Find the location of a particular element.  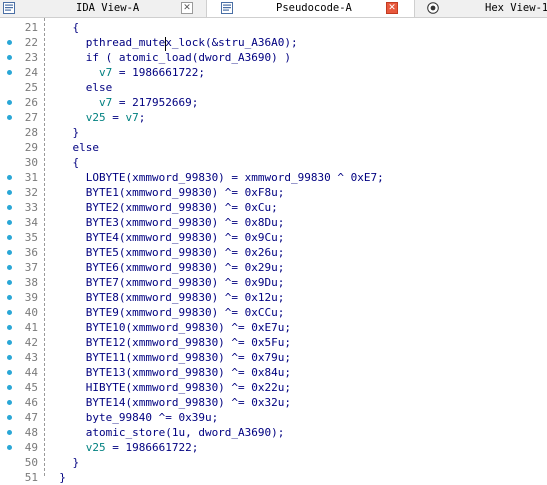

code-line: 38 BYTE7(xmmword_99830) ^= 0x9Du; is located at coordinates (273, 282).